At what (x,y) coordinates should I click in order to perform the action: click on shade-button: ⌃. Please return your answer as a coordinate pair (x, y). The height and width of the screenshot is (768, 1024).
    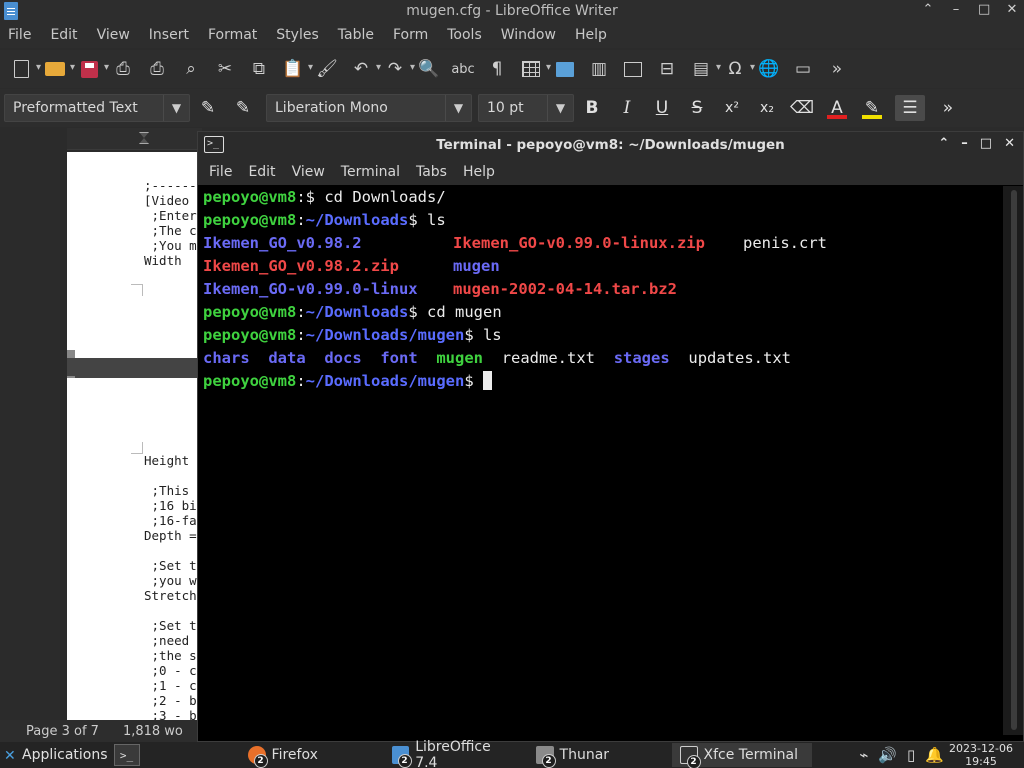
    Looking at the image, I should click on (943, 143).